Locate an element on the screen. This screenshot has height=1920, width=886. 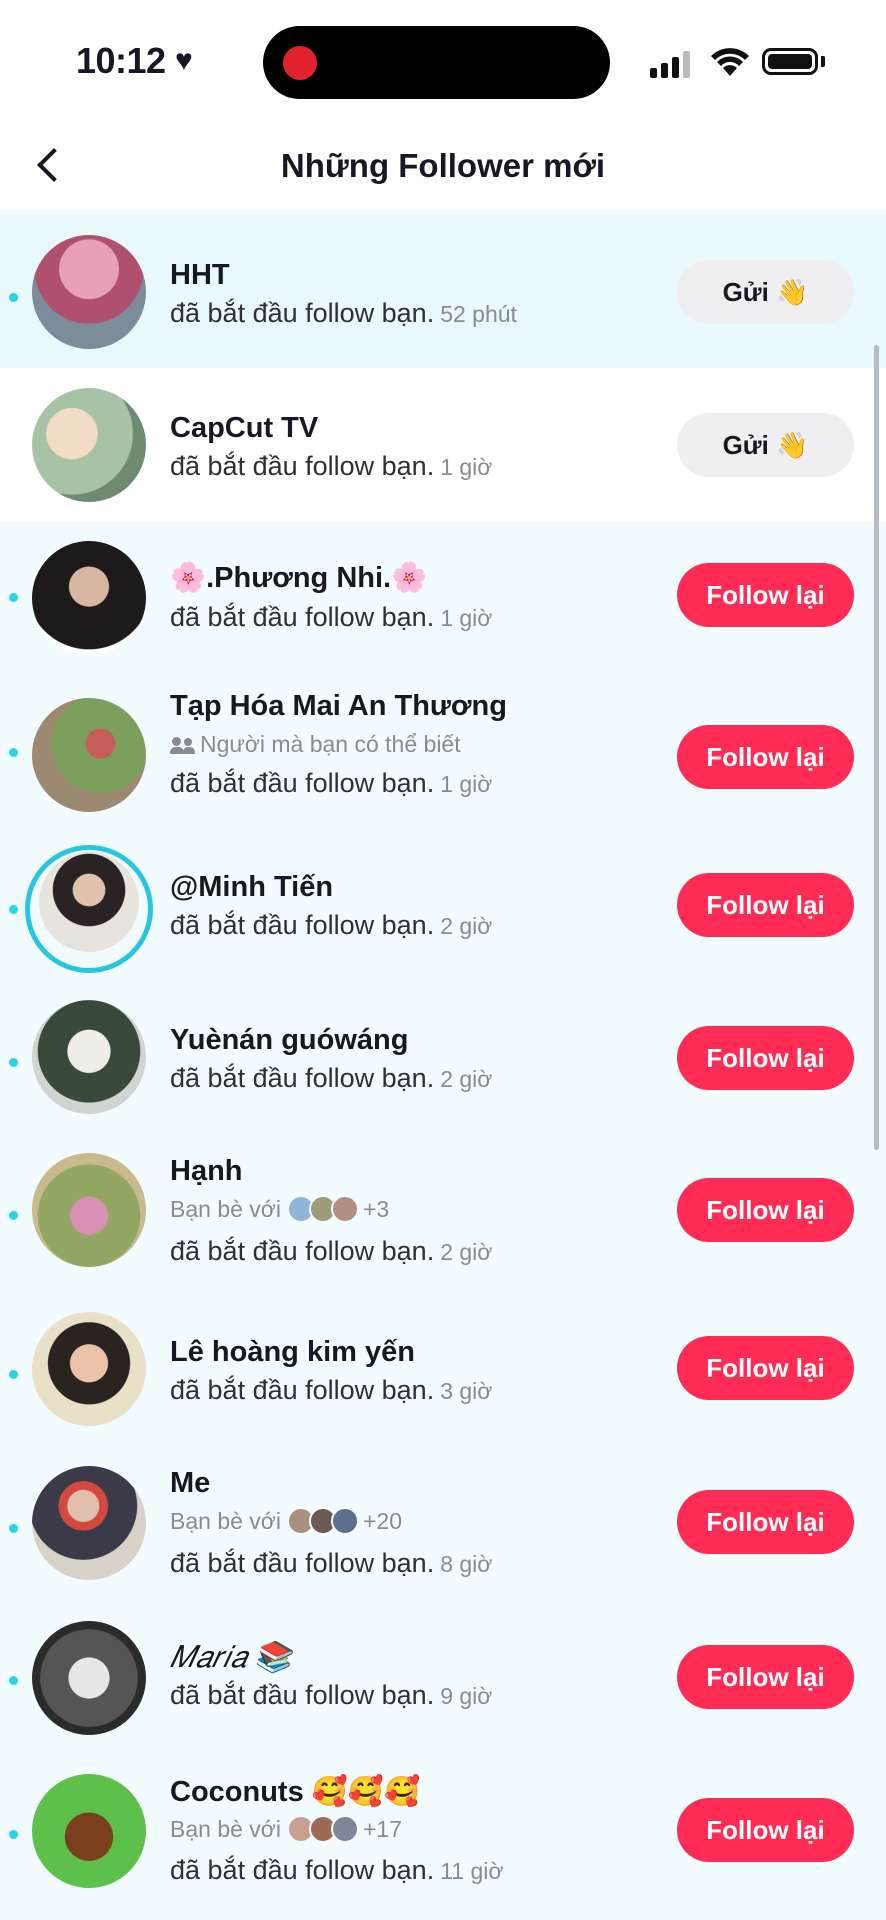
follower-name: Coconuts 🥰🥰🥰 is located at coordinates (295, 1792).